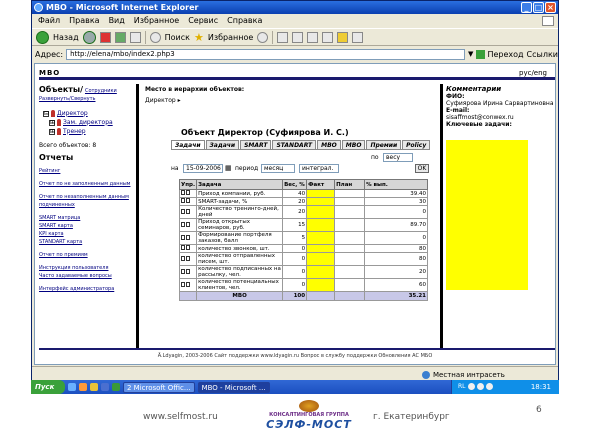  What do you see at coordinates (542, 54) in the screenshot?
I see `links-button: Ссылки` at bounding box center [542, 54].